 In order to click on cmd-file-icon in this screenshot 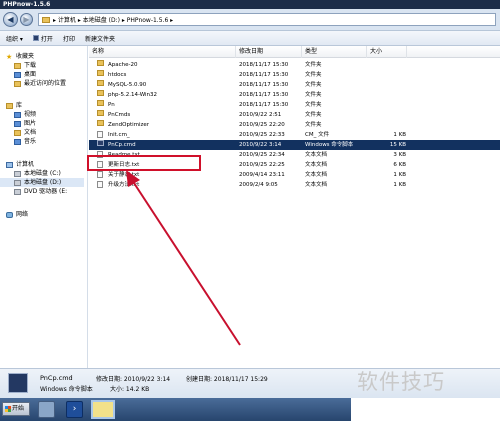, I will do `click(18, 383)`.